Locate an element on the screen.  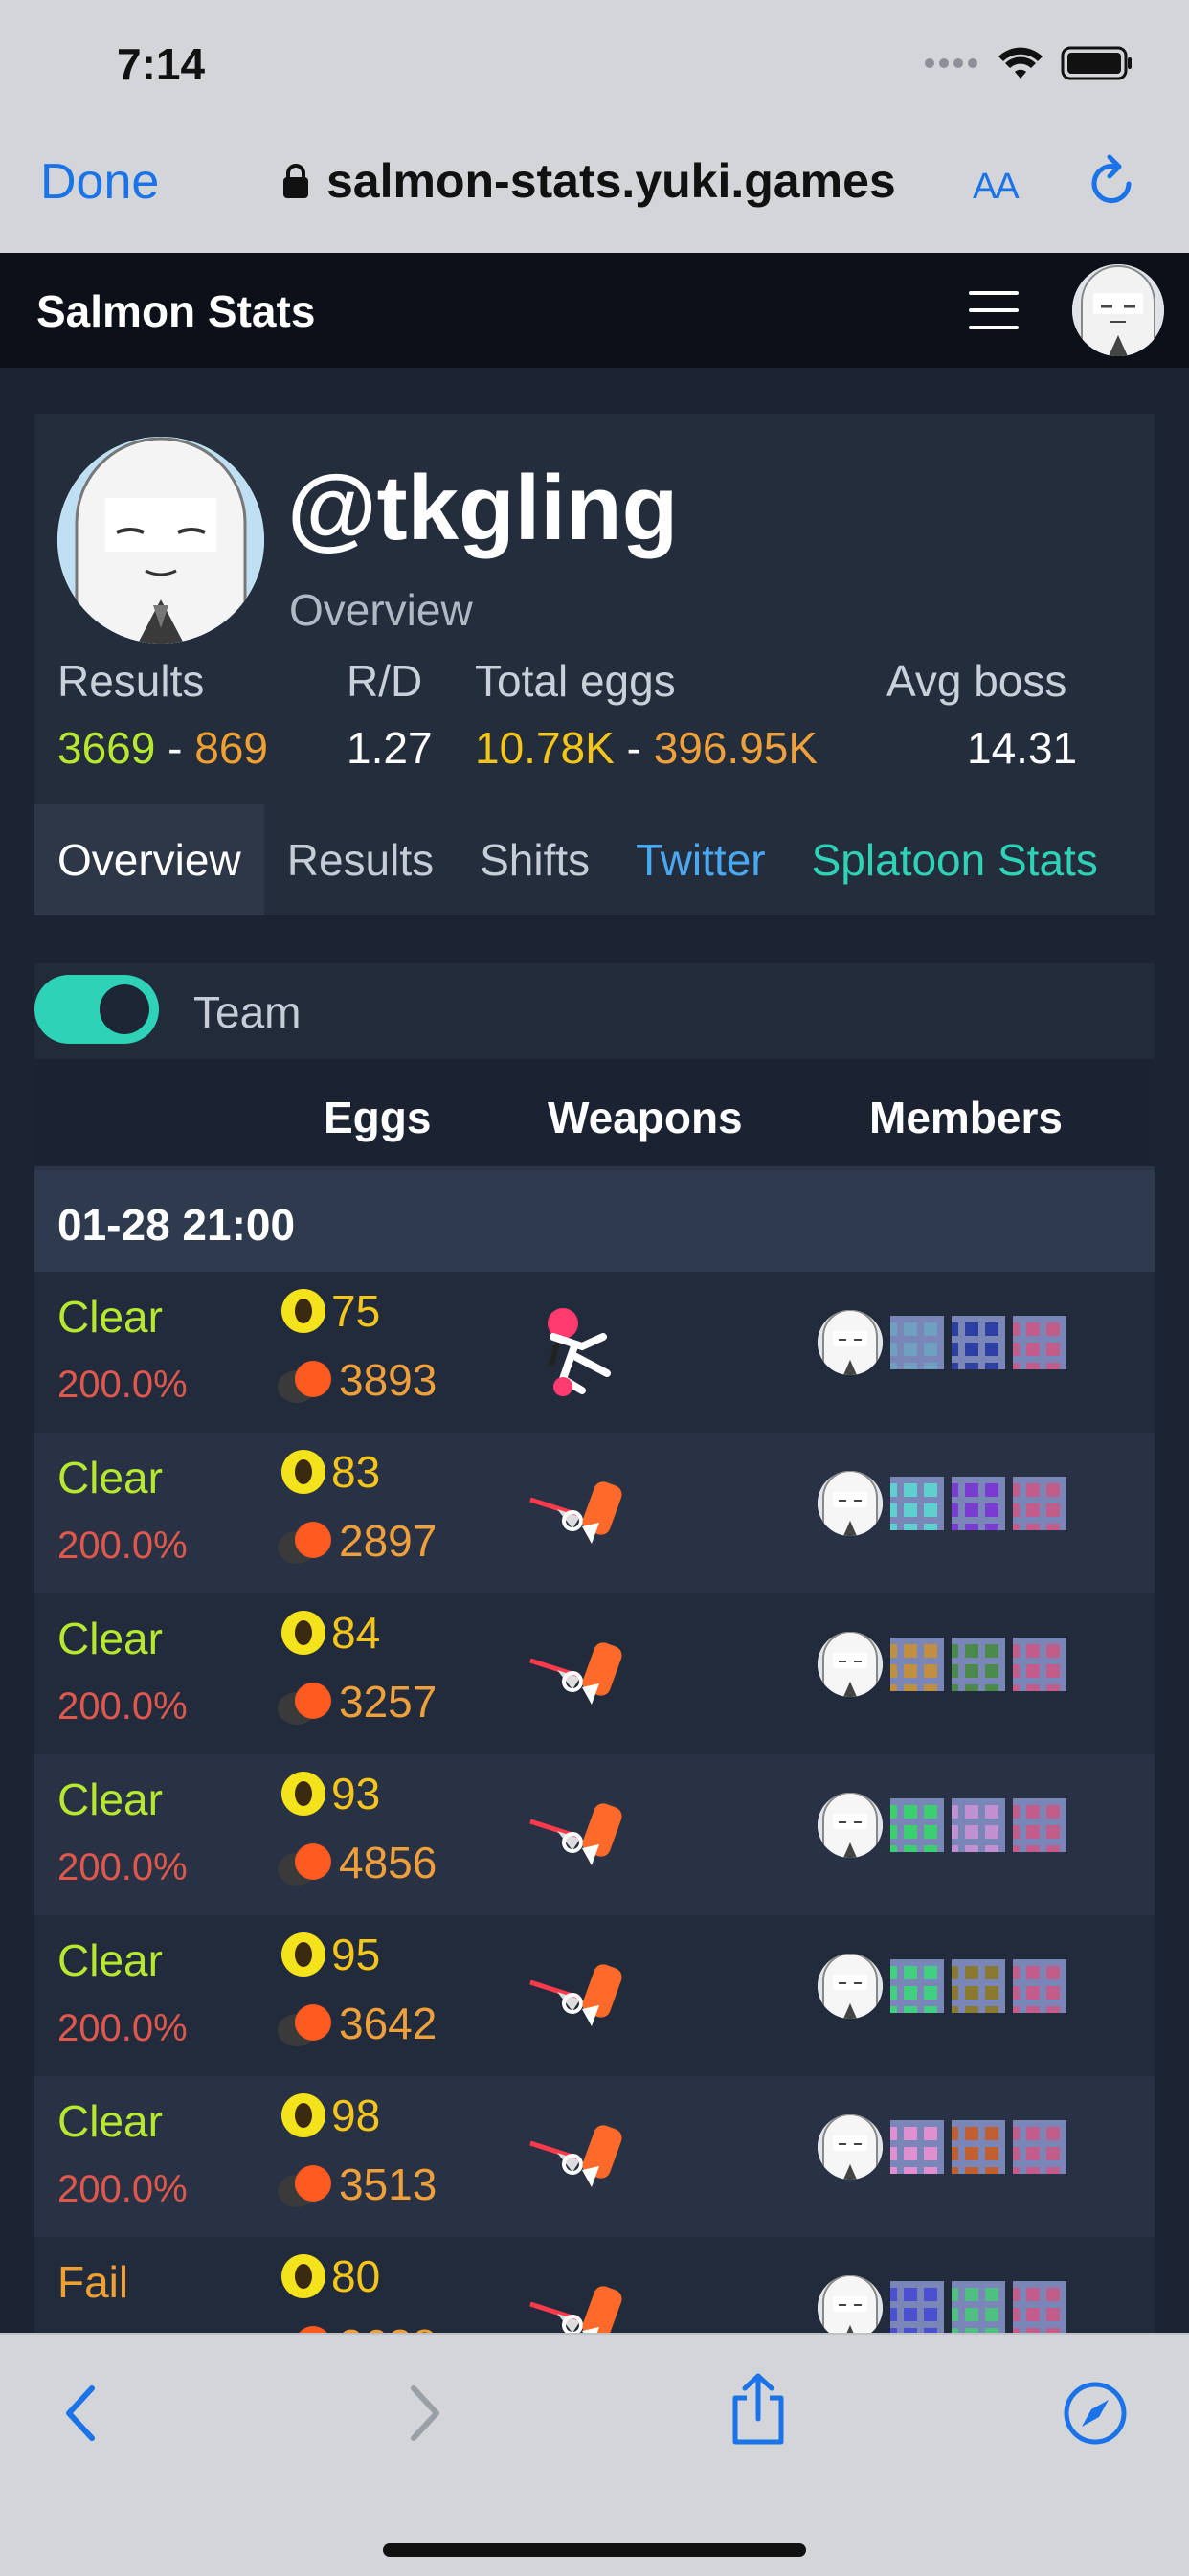
power-eggs: 2897 is located at coordinates (357, 1541).